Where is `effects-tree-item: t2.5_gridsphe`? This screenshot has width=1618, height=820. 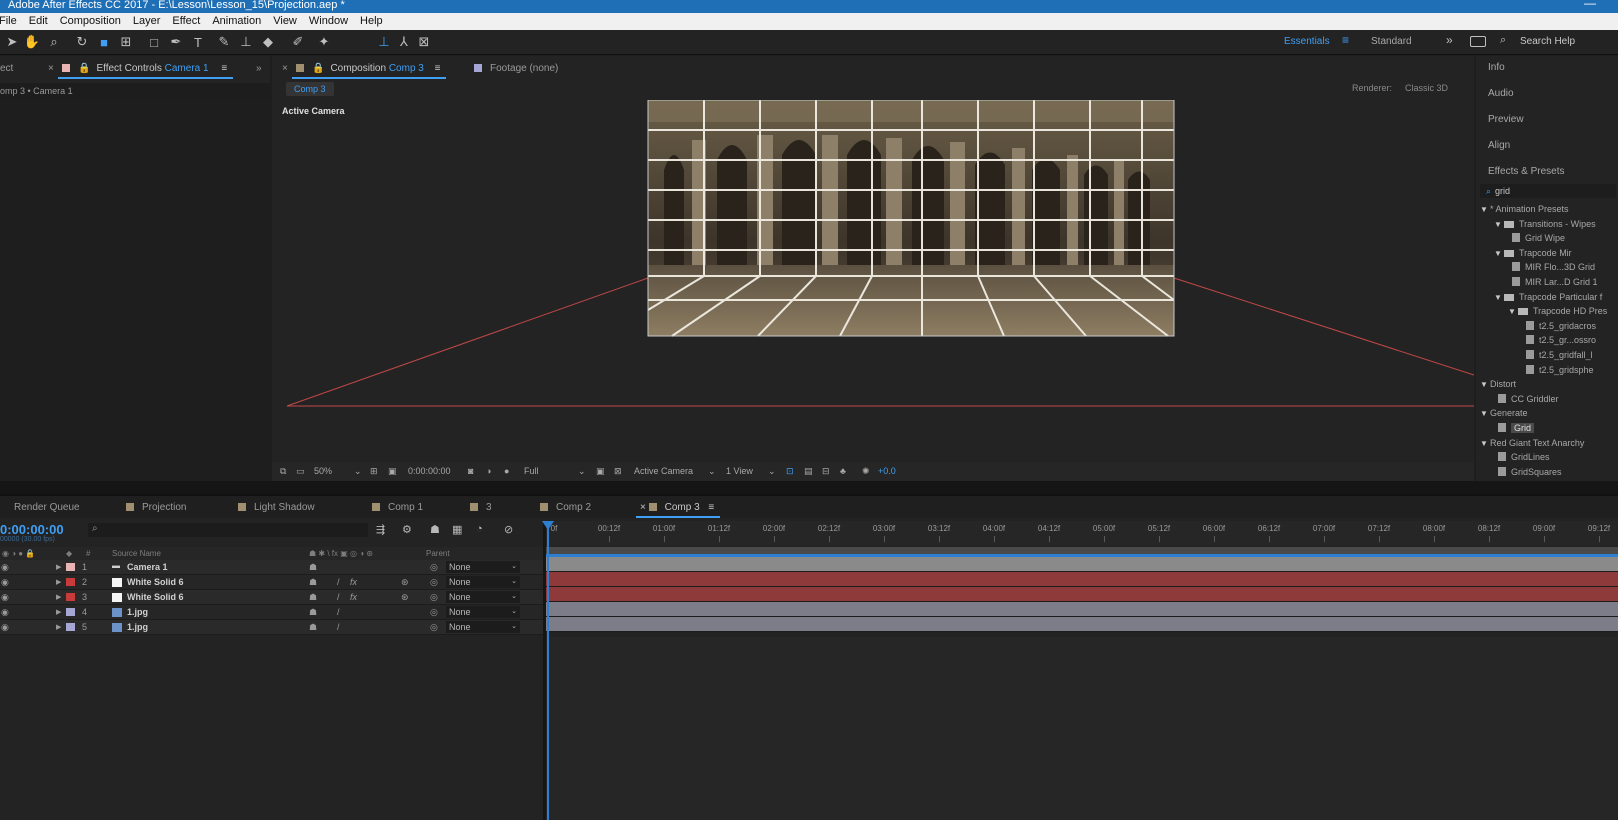
effects-tree-item: t2.5_gridsphe is located at coordinates (1558, 369).